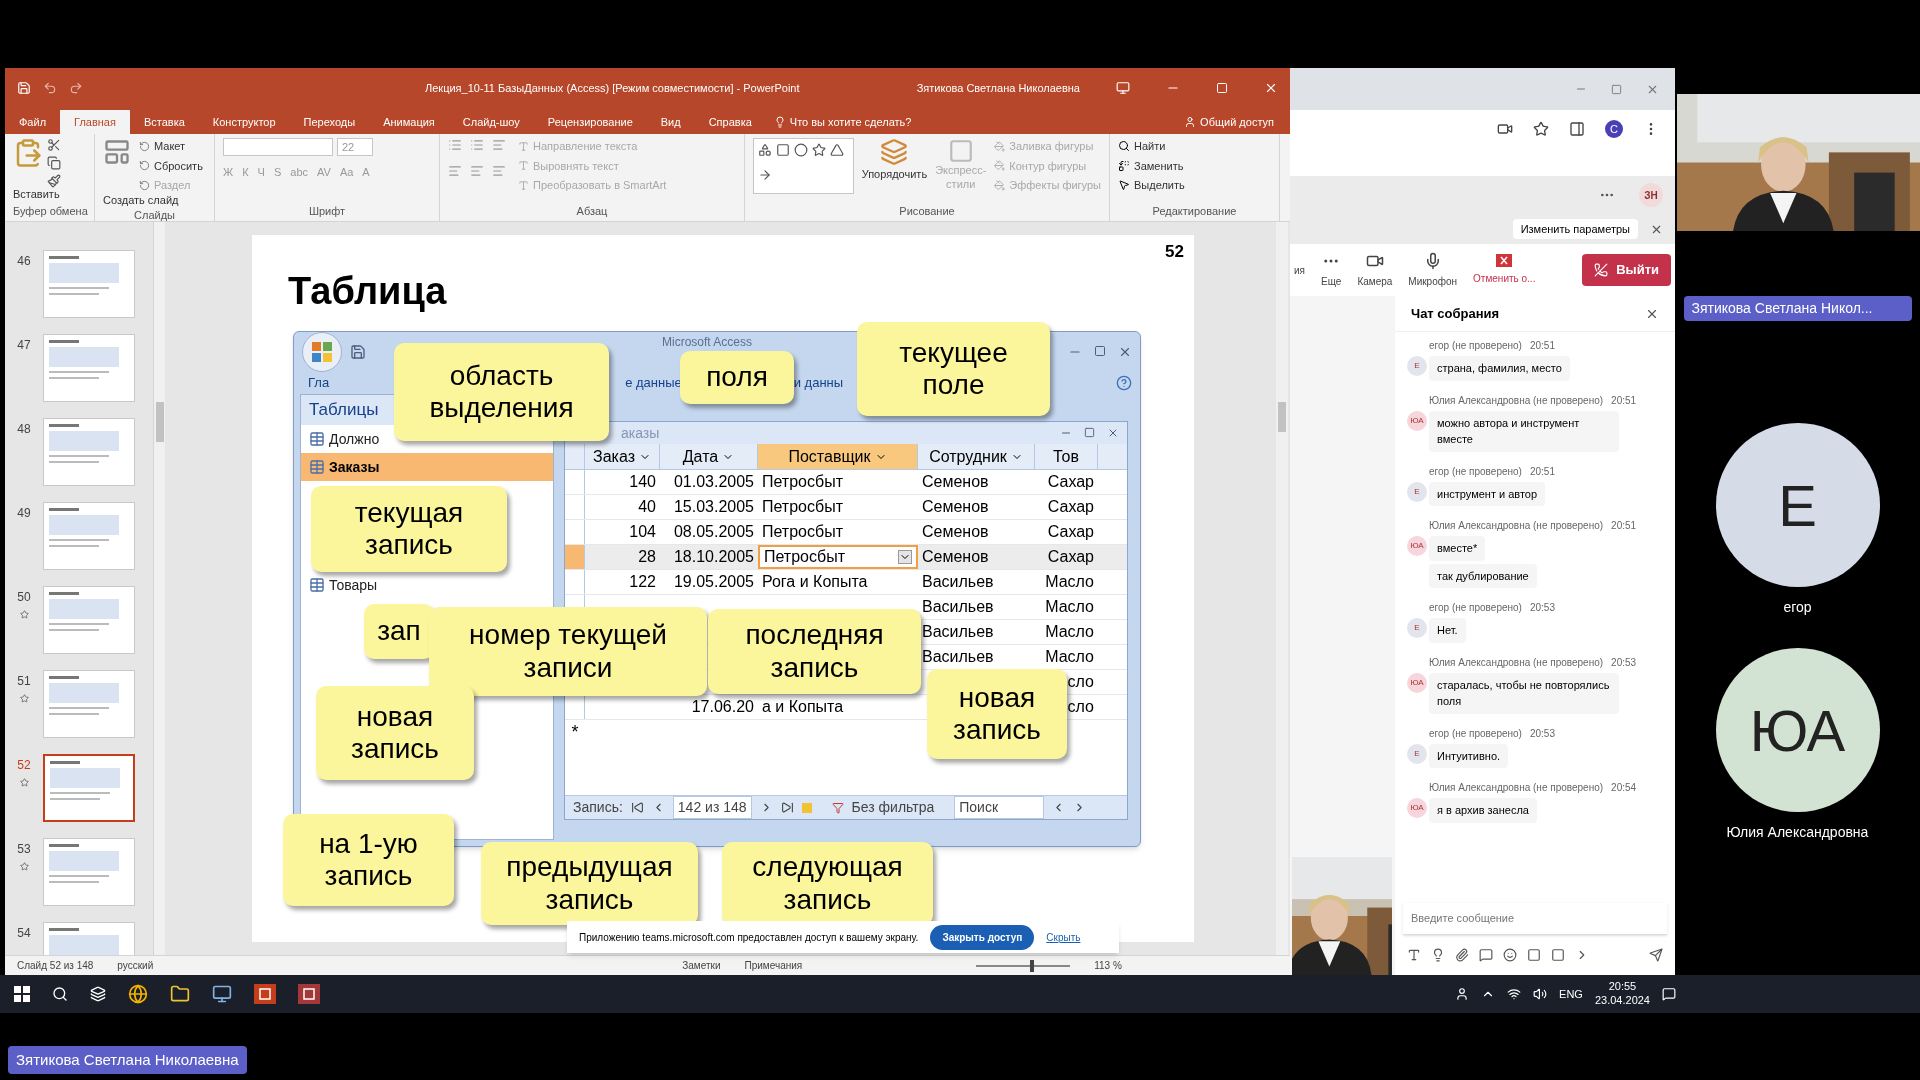 The height and width of the screenshot is (1080, 1920). I want to click on message-field: Введите сообщение, so click(1535, 919).